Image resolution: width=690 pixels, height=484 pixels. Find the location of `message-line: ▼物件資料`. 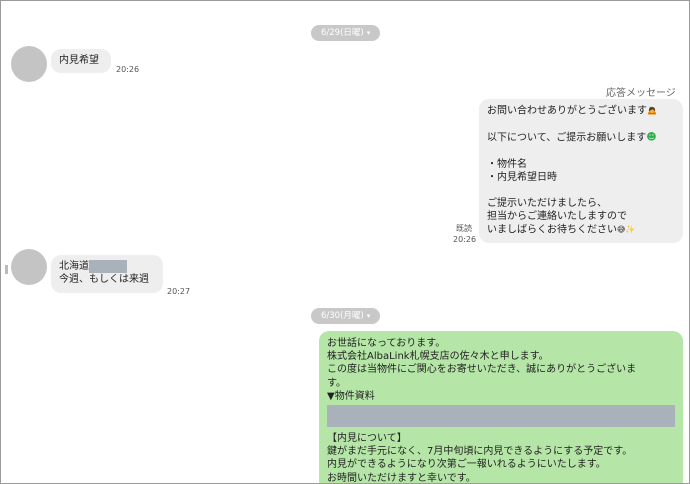

message-line: ▼物件資料 is located at coordinates (351, 396).